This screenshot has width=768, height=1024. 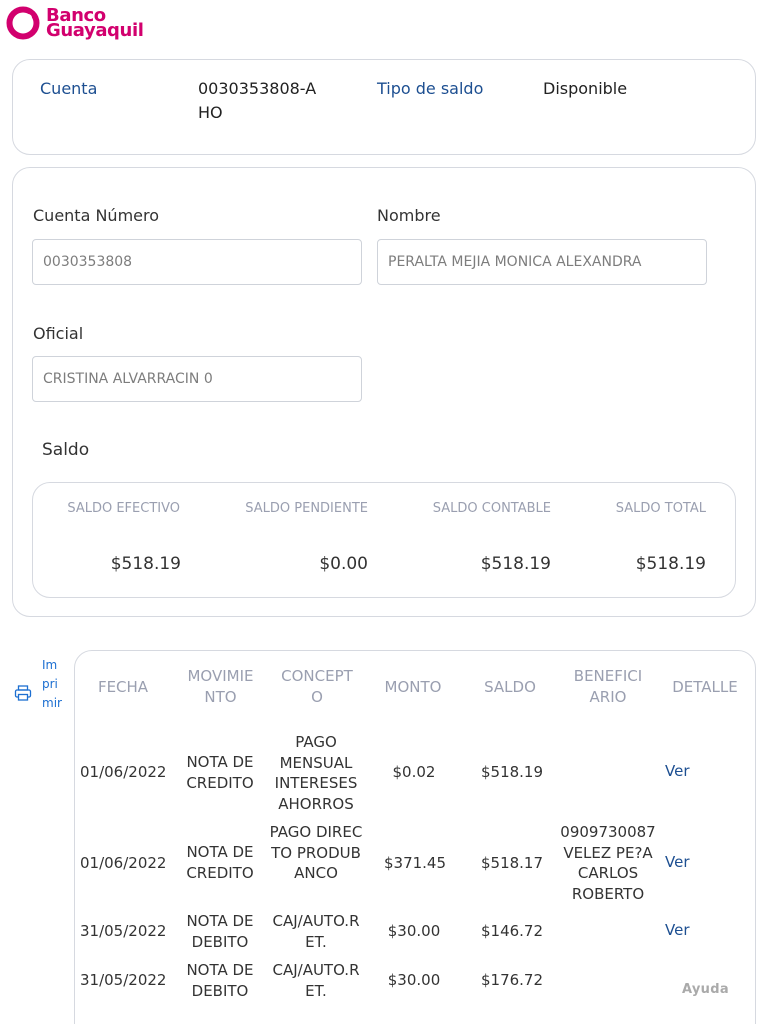 What do you see at coordinates (677, 771) in the screenshot?
I see `row1-ver-link: Ver` at bounding box center [677, 771].